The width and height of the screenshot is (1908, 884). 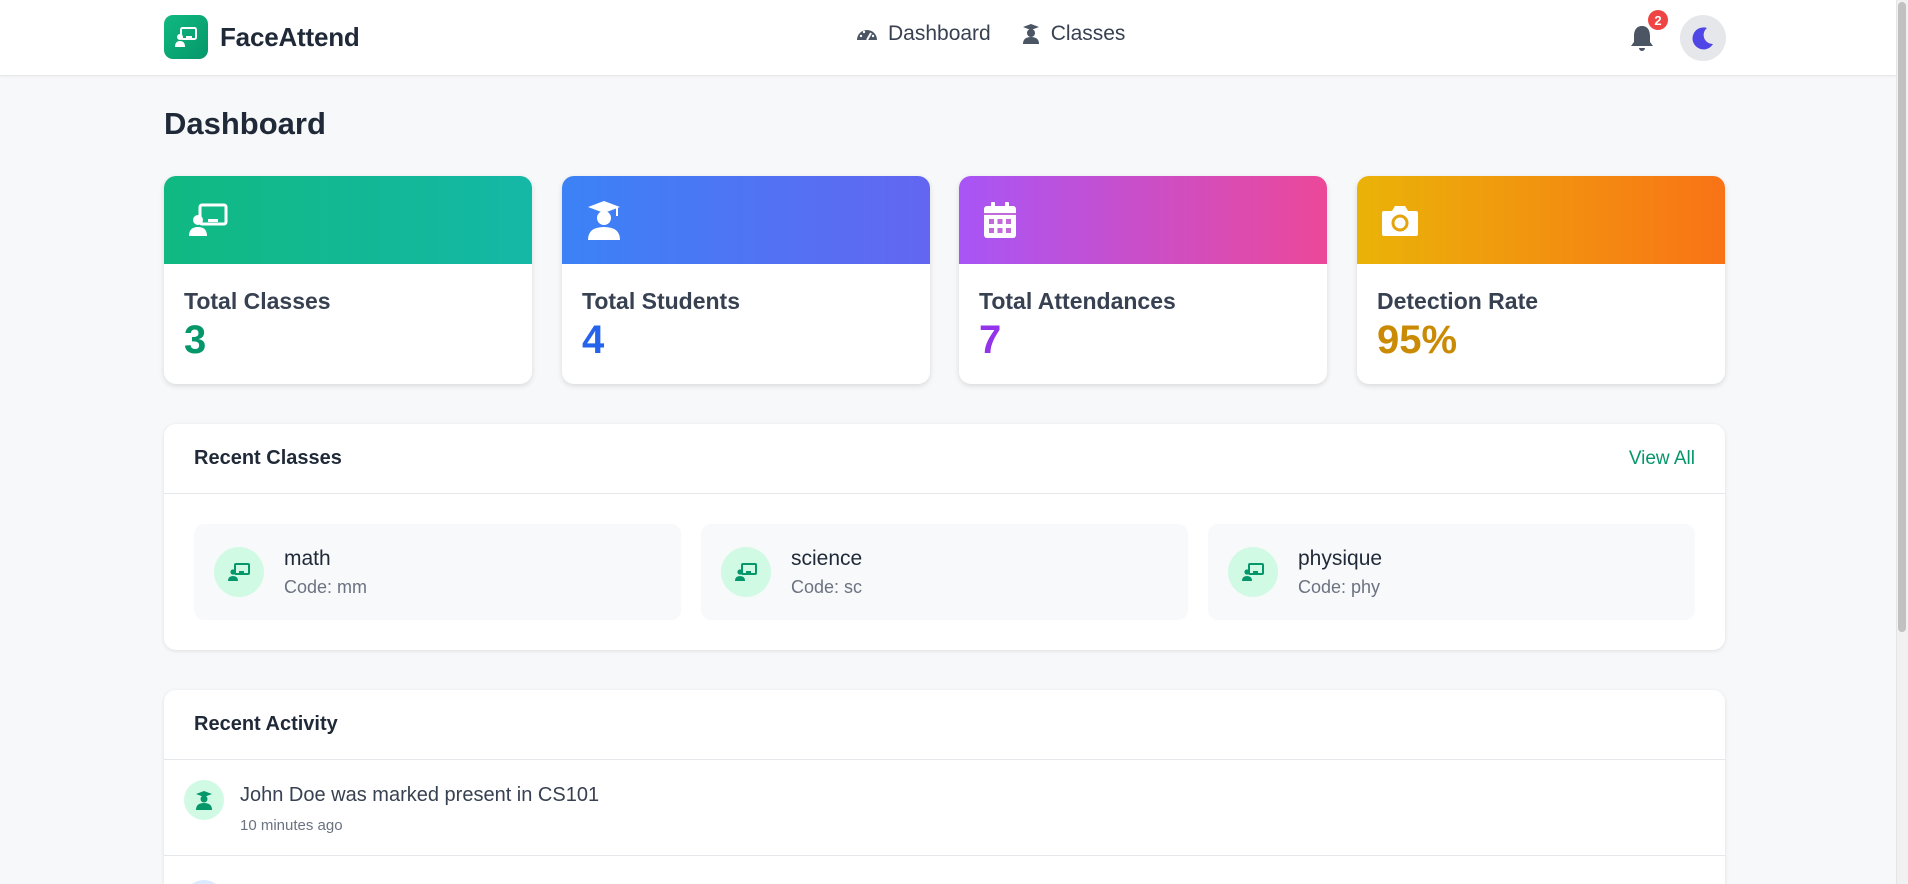 What do you see at coordinates (593, 340) in the screenshot?
I see `stat-value: 4` at bounding box center [593, 340].